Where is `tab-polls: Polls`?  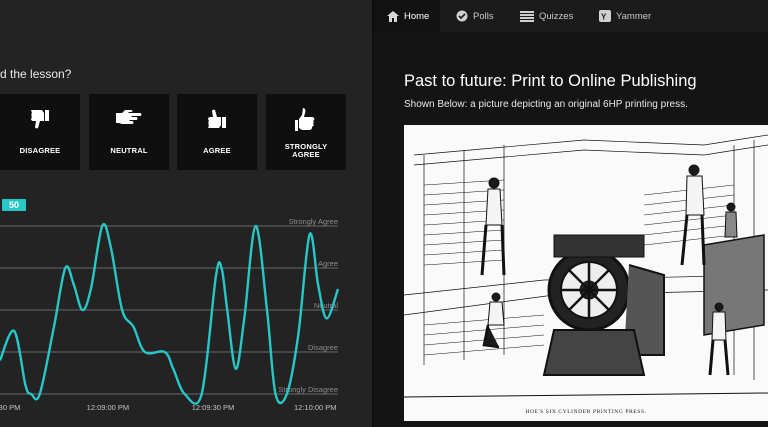 tab-polls: Polls is located at coordinates (475, 16).